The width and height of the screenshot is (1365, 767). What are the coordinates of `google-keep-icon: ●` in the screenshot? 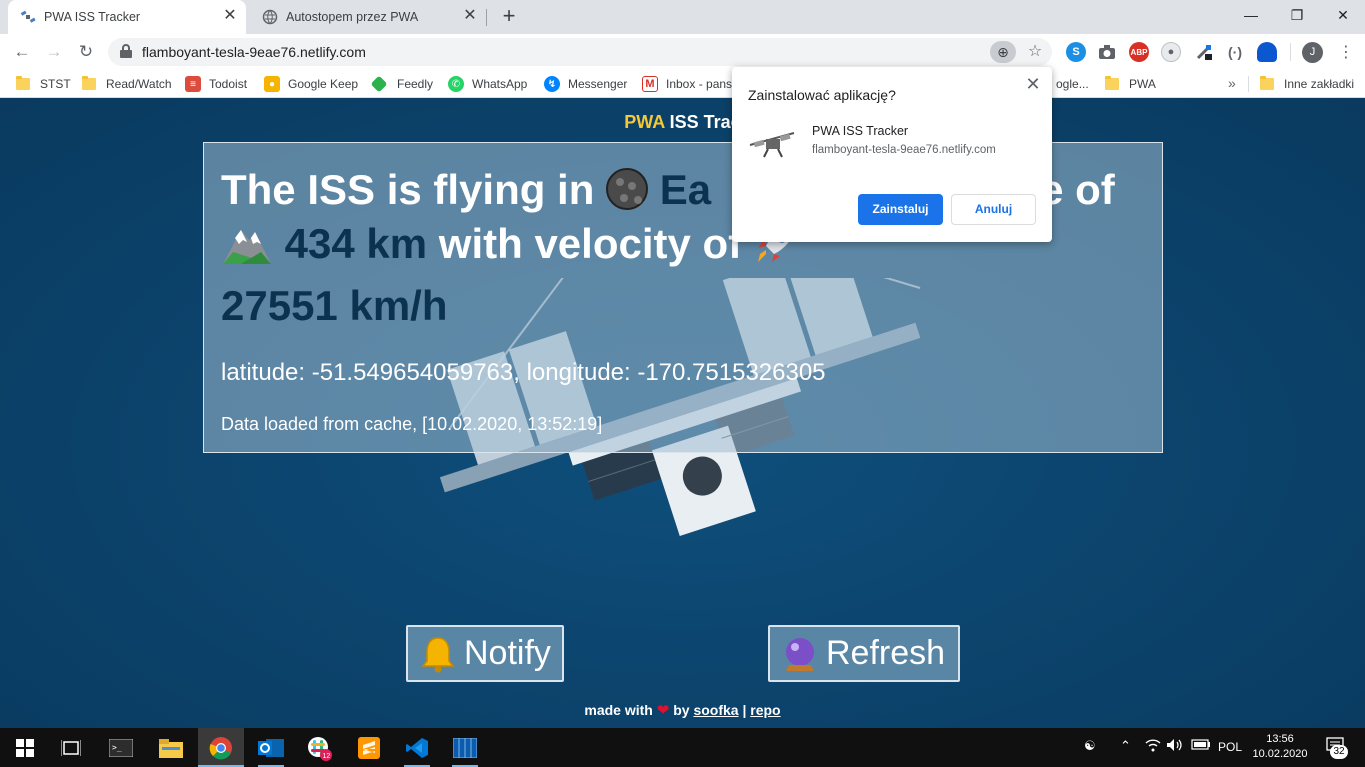 It's located at (272, 84).